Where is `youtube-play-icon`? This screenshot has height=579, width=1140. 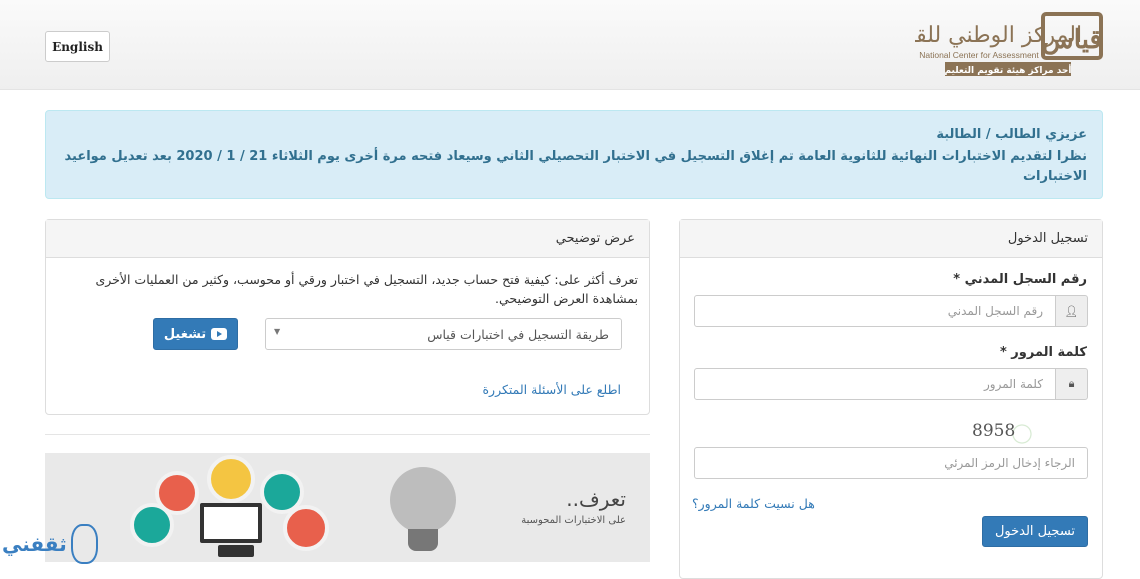
youtube-play-icon is located at coordinates (219, 334).